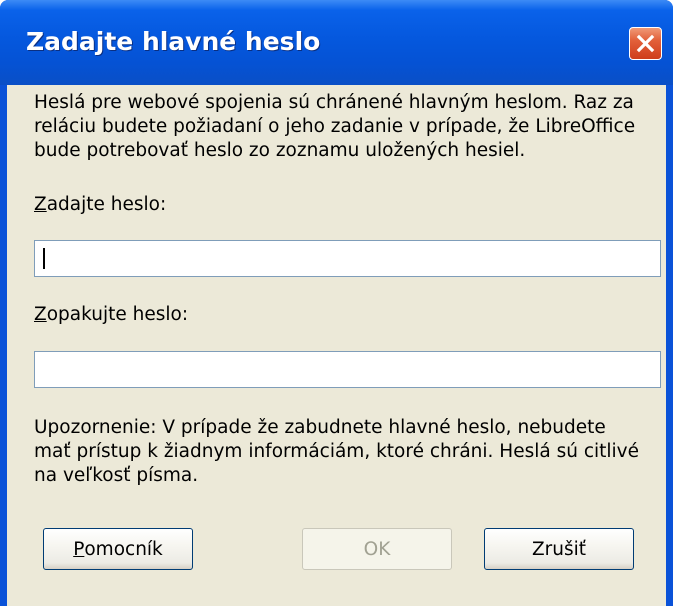 This screenshot has width=673, height=606. Describe the element at coordinates (44, 258) in the screenshot. I see `text-caret` at that location.